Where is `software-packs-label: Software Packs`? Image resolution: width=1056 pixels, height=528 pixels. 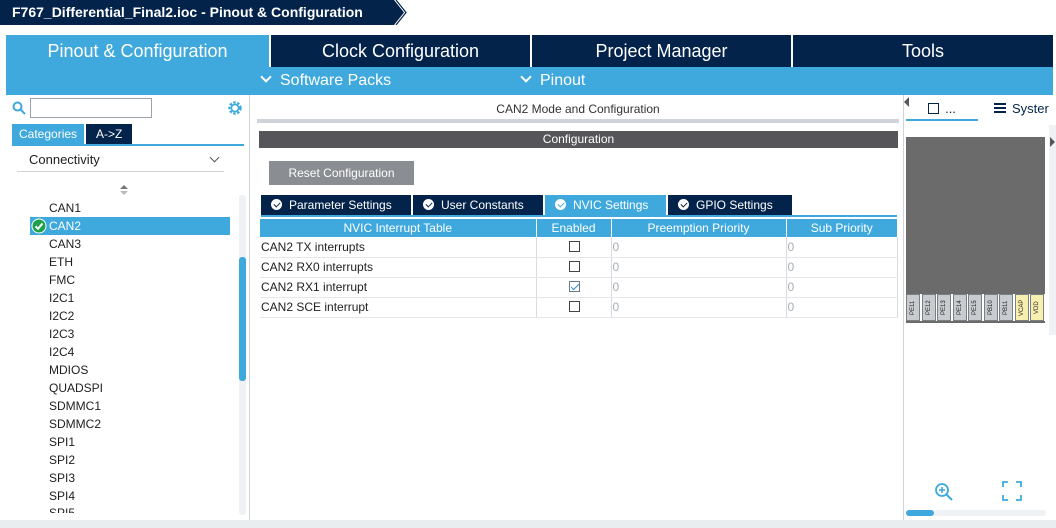 software-packs-label: Software Packs is located at coordinates (336, 80).